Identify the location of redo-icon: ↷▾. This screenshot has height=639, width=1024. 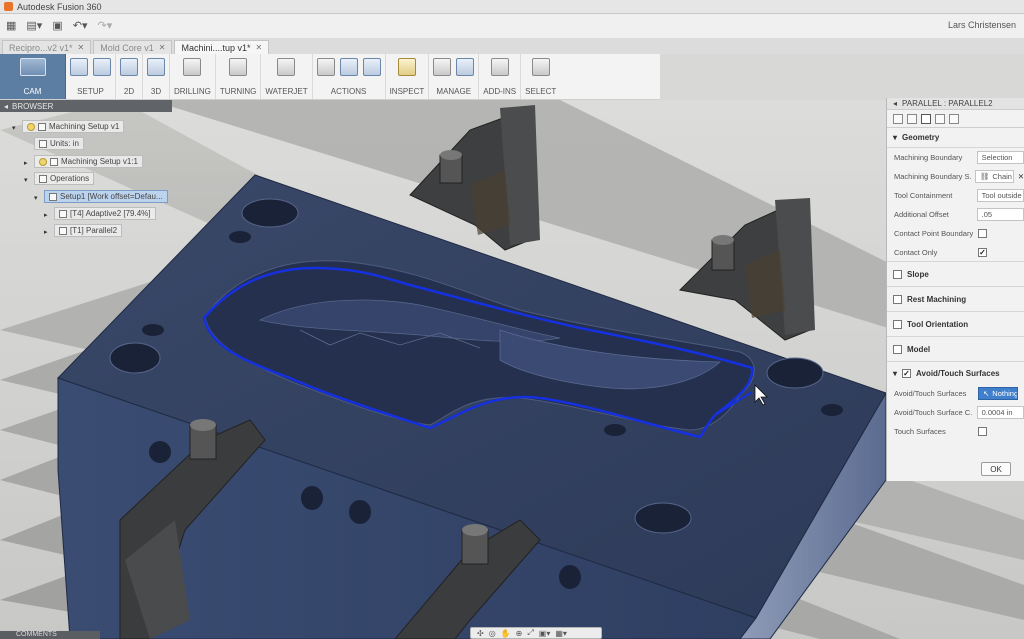
(104, 26).